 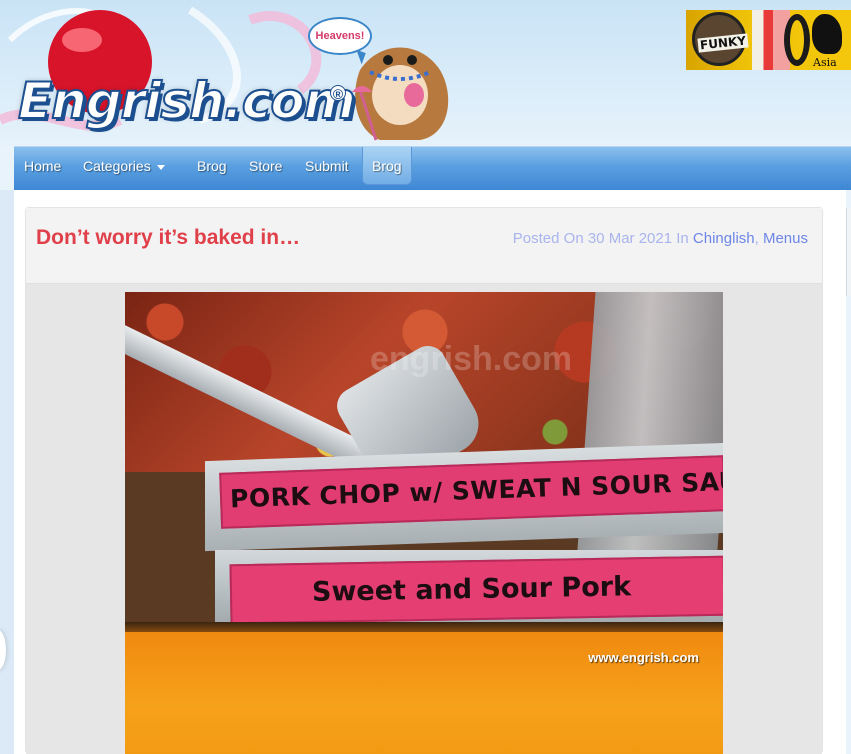 I want to click on nav-store-label: Store, so click(x=266, y=166).